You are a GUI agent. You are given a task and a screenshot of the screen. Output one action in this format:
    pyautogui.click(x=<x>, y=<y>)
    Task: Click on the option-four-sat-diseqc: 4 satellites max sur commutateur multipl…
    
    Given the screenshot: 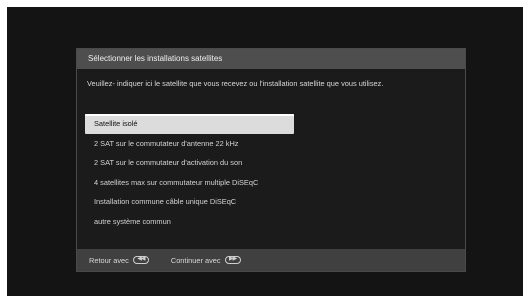 What is the action you would take?
    pyautogui.click(x=272, y=183)
    